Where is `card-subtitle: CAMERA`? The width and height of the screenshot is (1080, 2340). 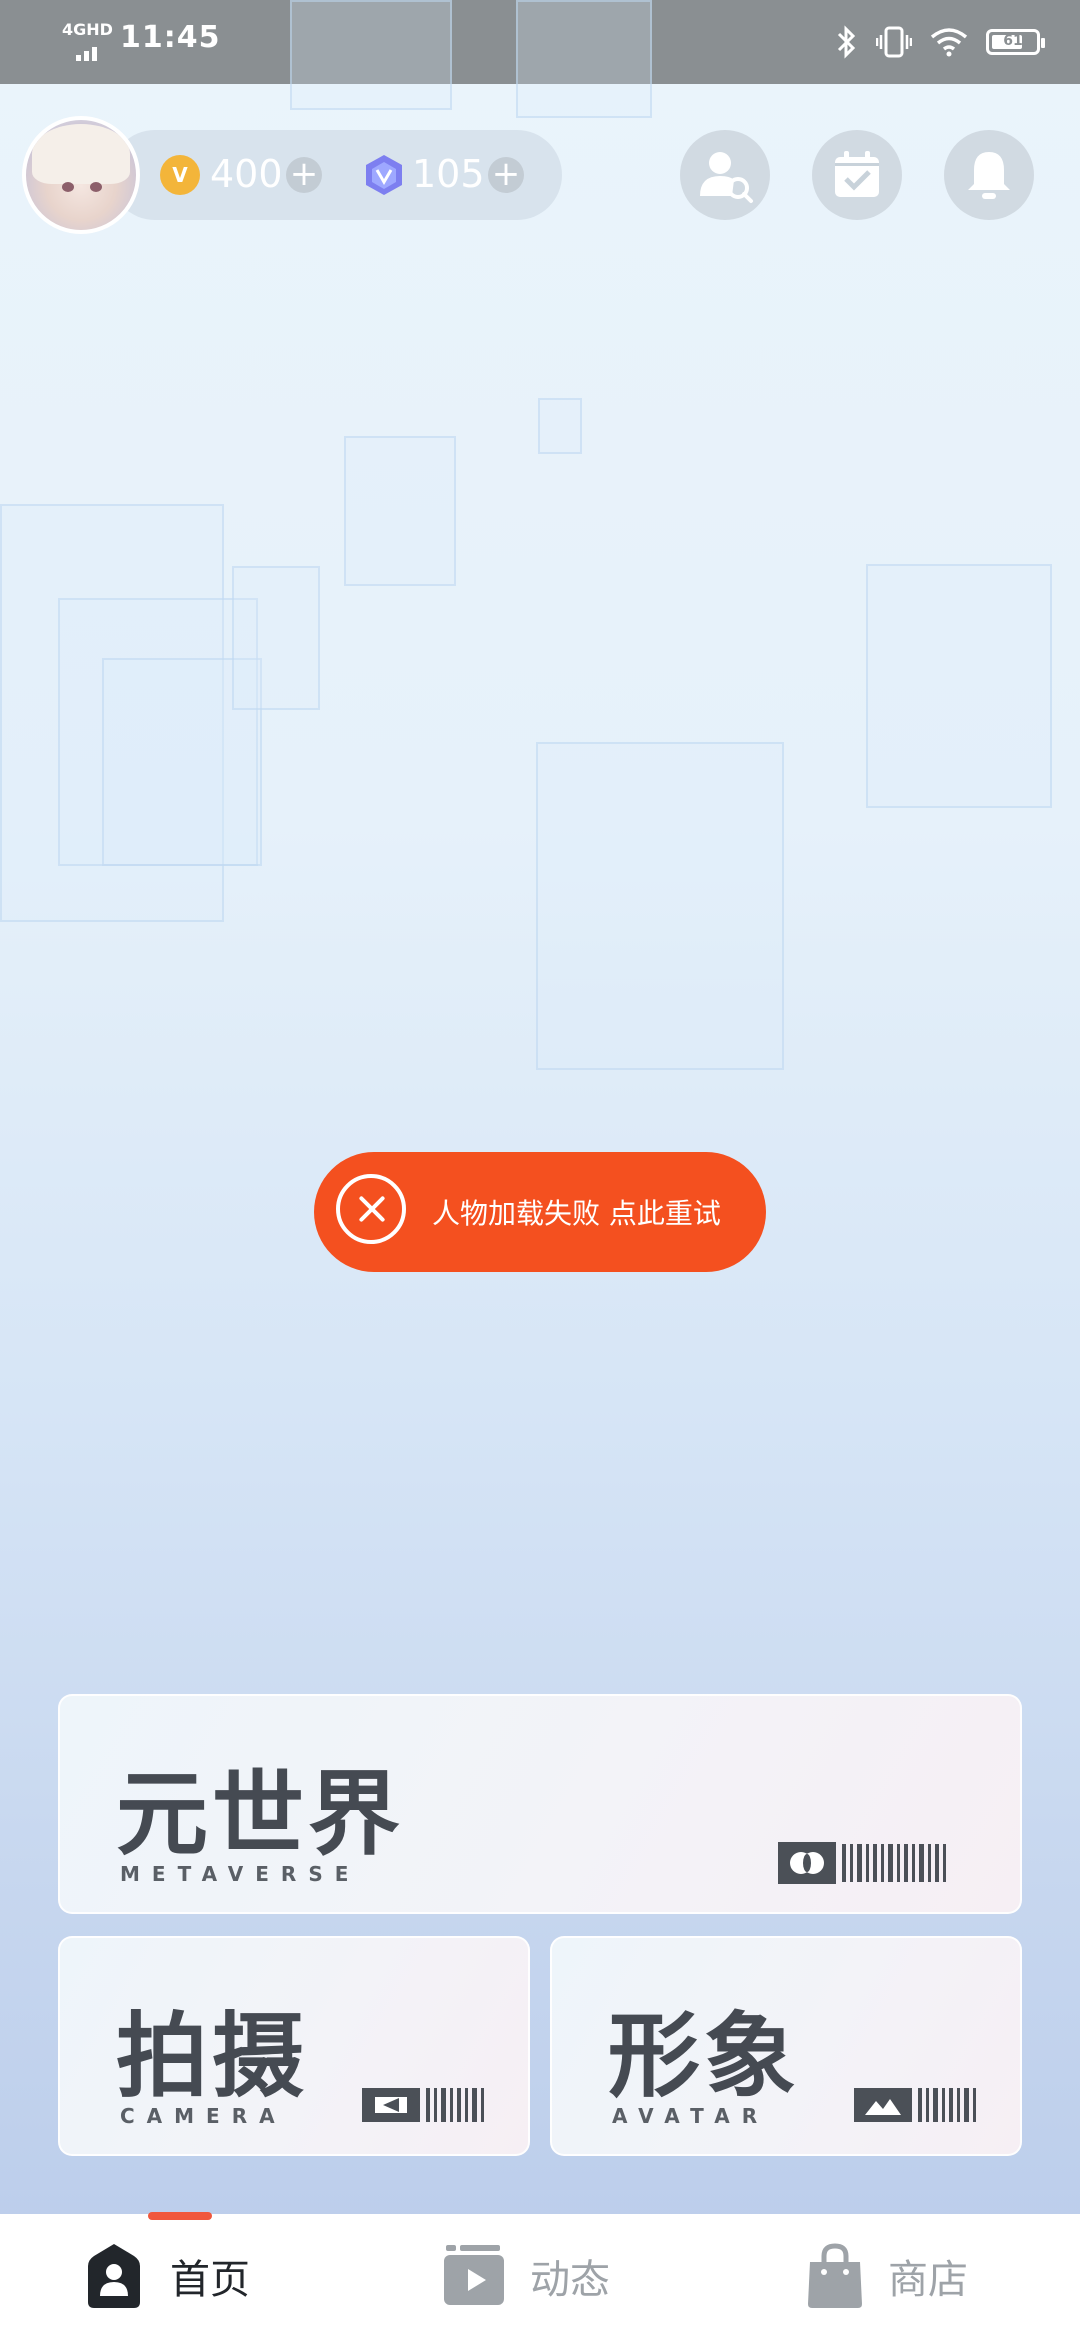
card-subtitle: CAMERA is located at coordinates (203, 2116).